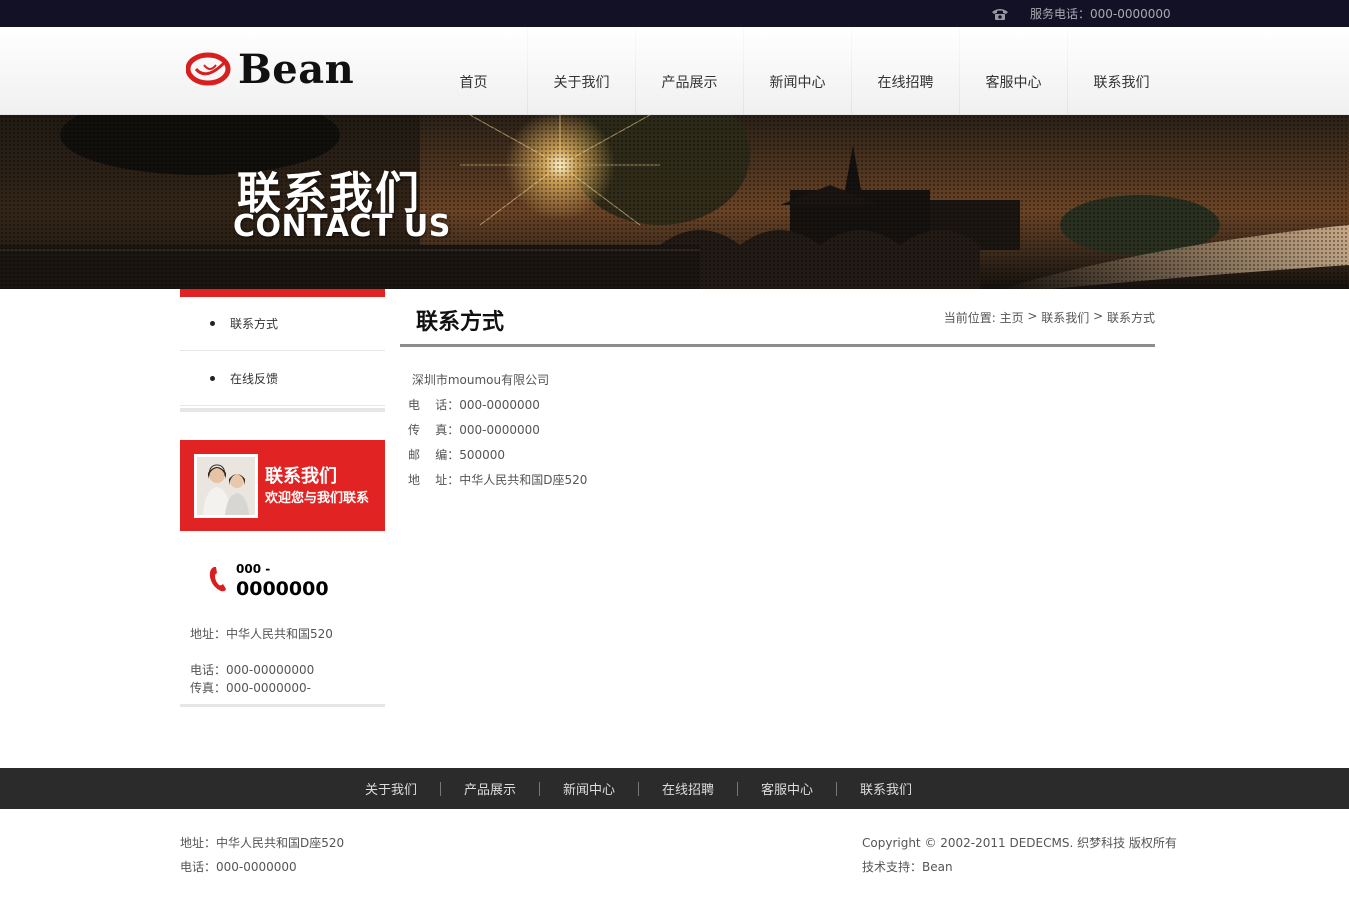  I want to click on footer-link-service: 客服中心, so click(787, 788).